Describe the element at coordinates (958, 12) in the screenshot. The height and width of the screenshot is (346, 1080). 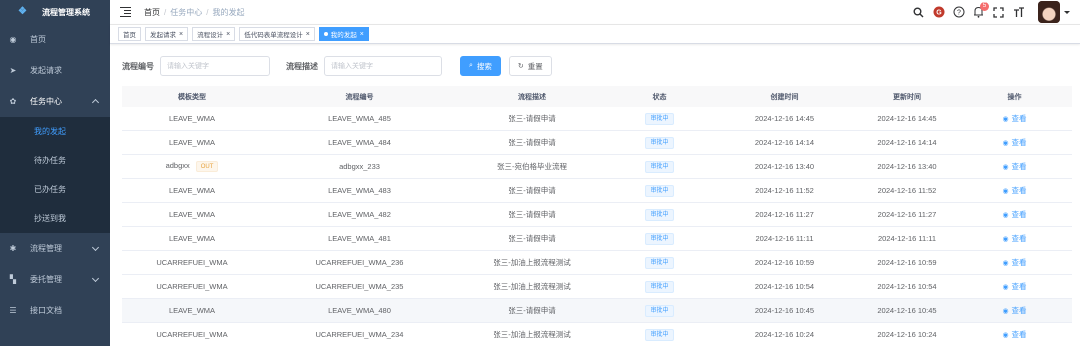
I see `help-icon: ?` at that location.